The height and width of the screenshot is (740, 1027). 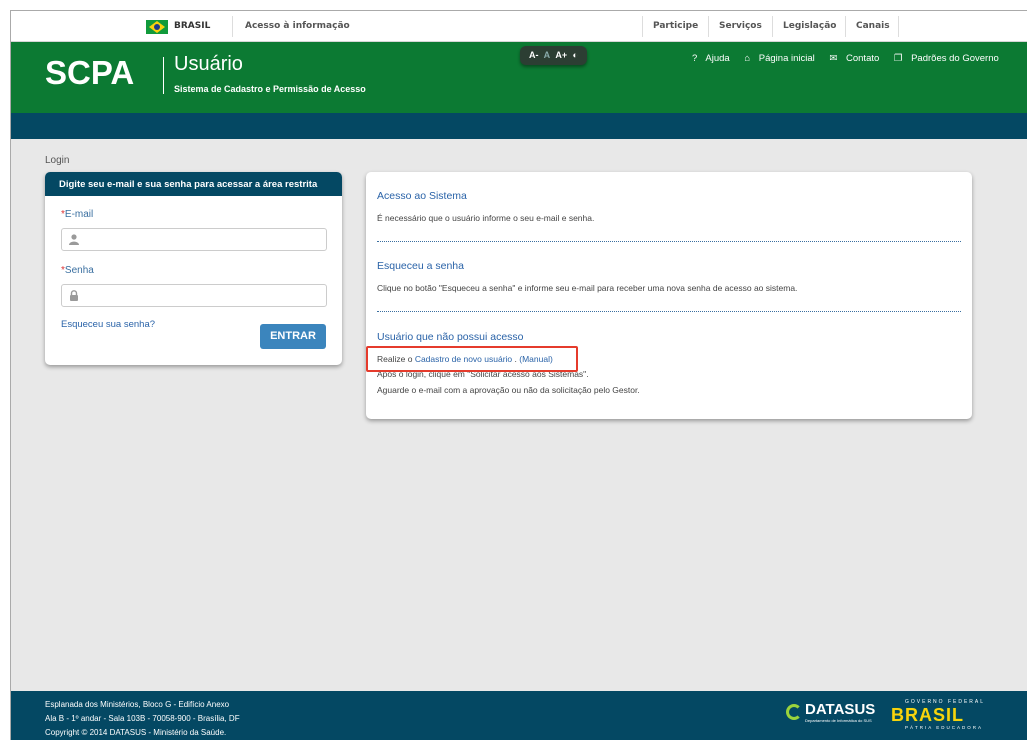 I want to click on gov-link-servicos: Serviços, so click(x=740, y=26).